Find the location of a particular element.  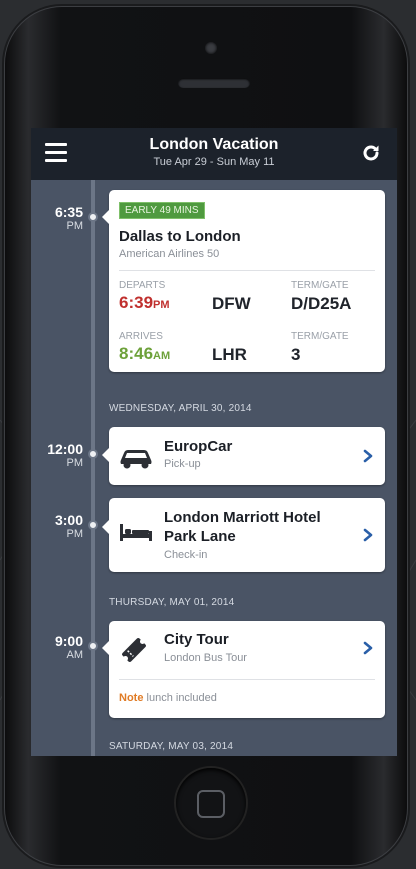

car-subtitle: Pick-up is located at coordinates (182, 464).